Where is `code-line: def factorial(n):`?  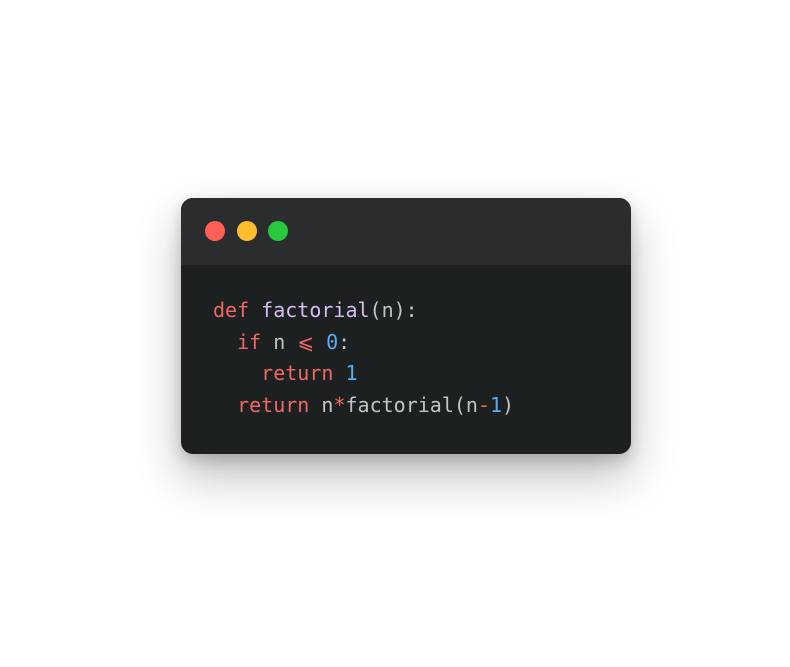 code-line: def factorial(n): is located at coordinates (363, 311).